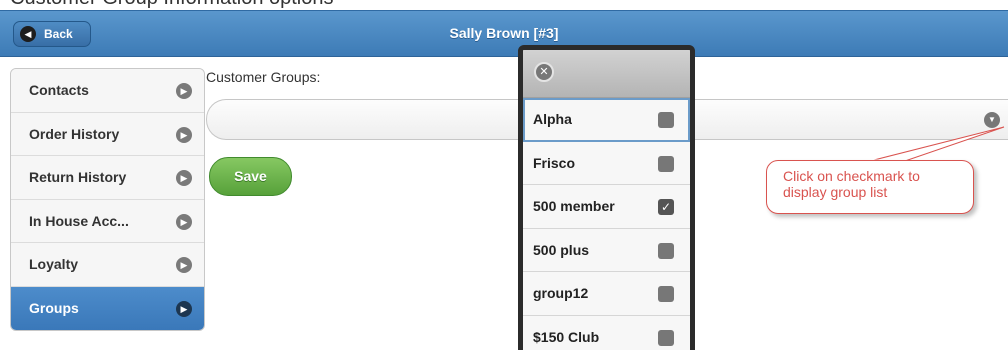 Image resolution: width=1008 pixels, height=350 pixels. I want to click on document-heading: Customer Group Information options, so click(172, 4).